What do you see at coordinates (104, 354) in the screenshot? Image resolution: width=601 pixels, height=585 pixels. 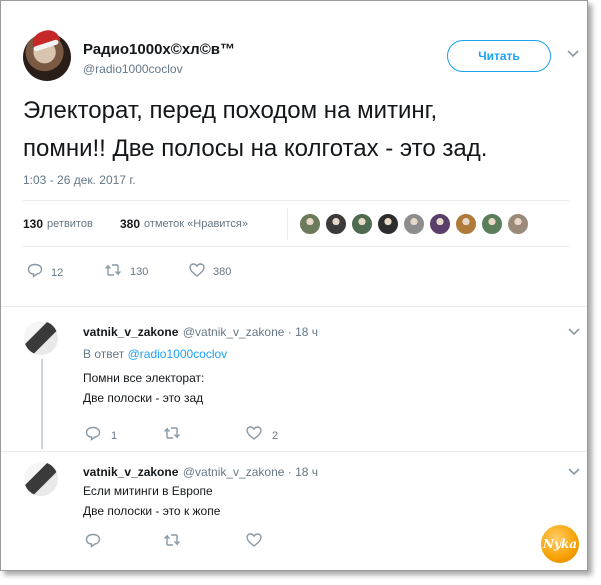 I see `in-reply-prefix: В ответ` at bounding box center [104, 354].